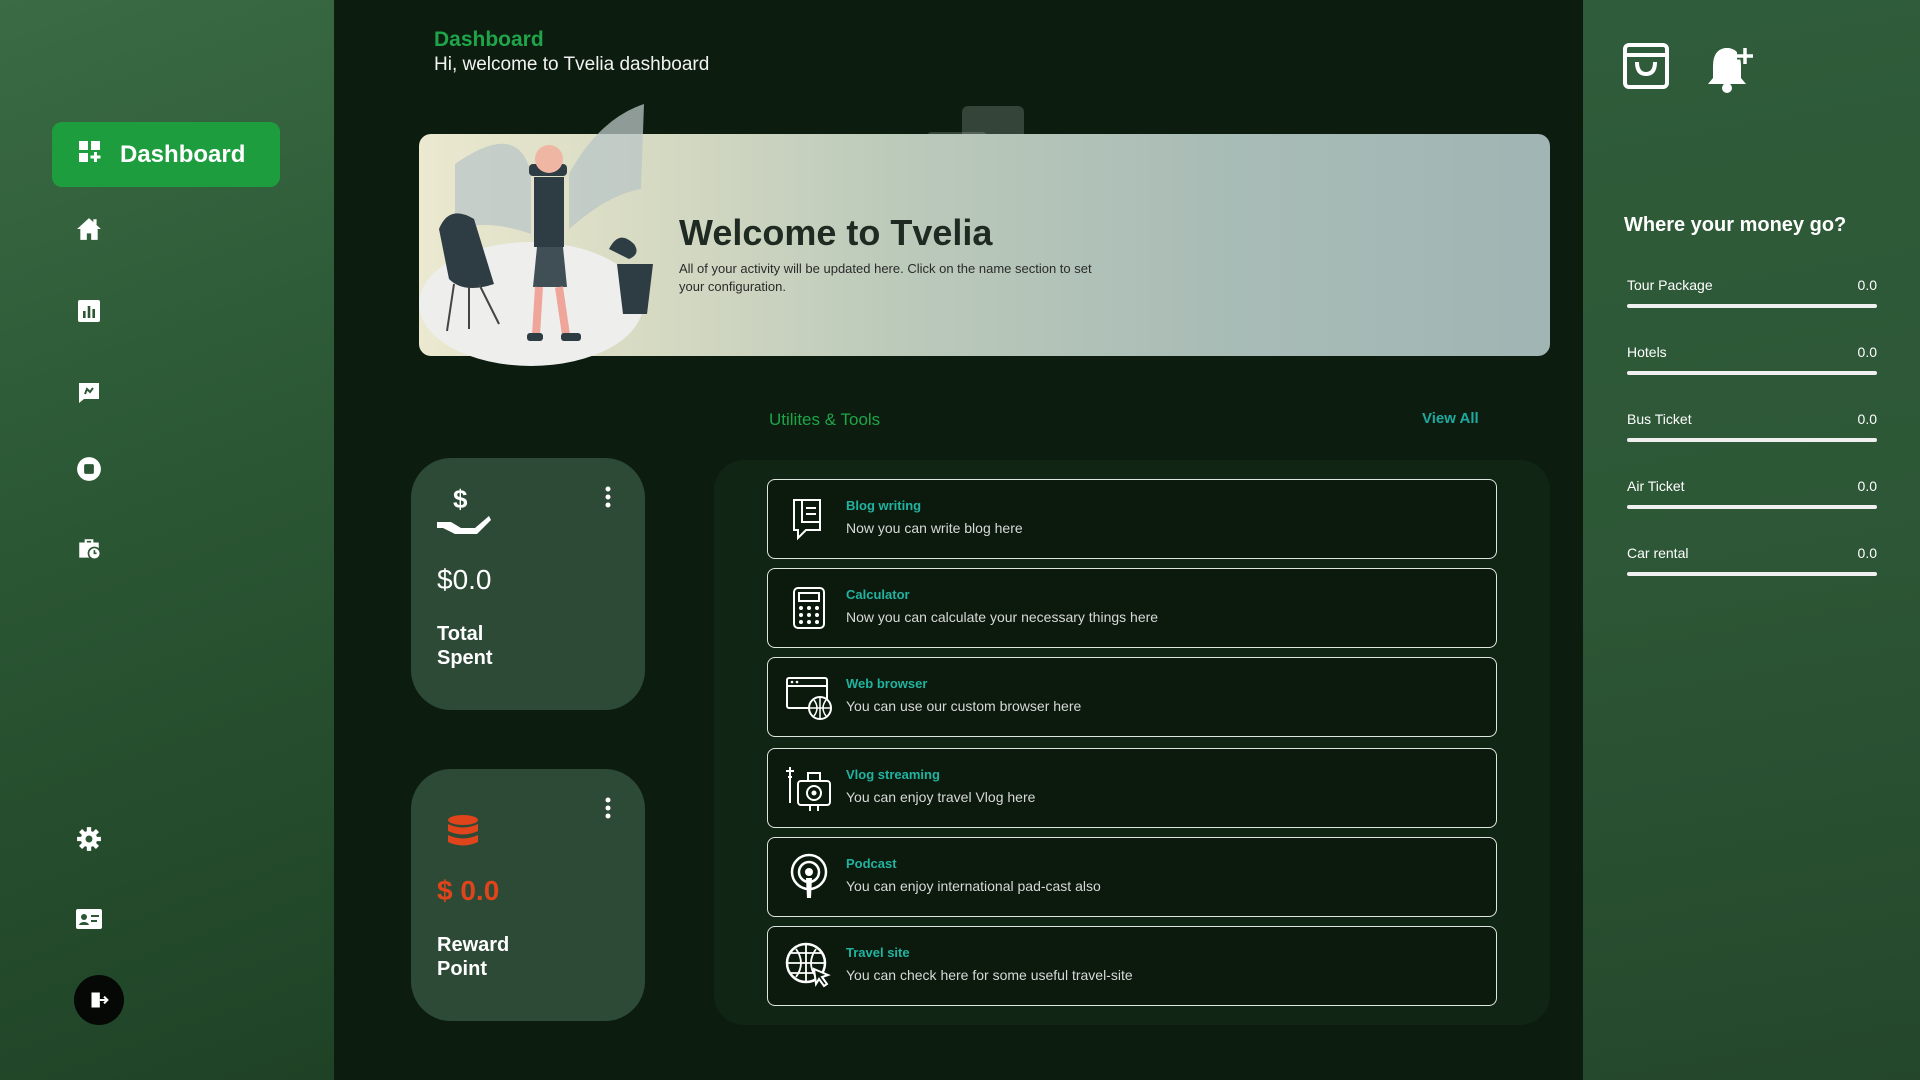 The image size is (1920, 1080). I want to click on globe-cursor-icon, so click(808, 965).